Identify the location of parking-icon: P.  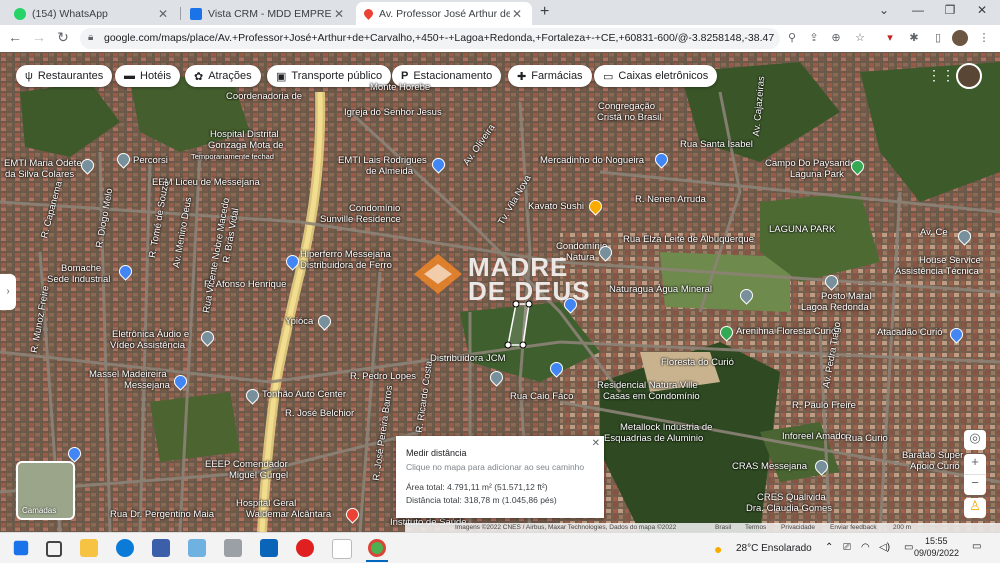
(405, 76).